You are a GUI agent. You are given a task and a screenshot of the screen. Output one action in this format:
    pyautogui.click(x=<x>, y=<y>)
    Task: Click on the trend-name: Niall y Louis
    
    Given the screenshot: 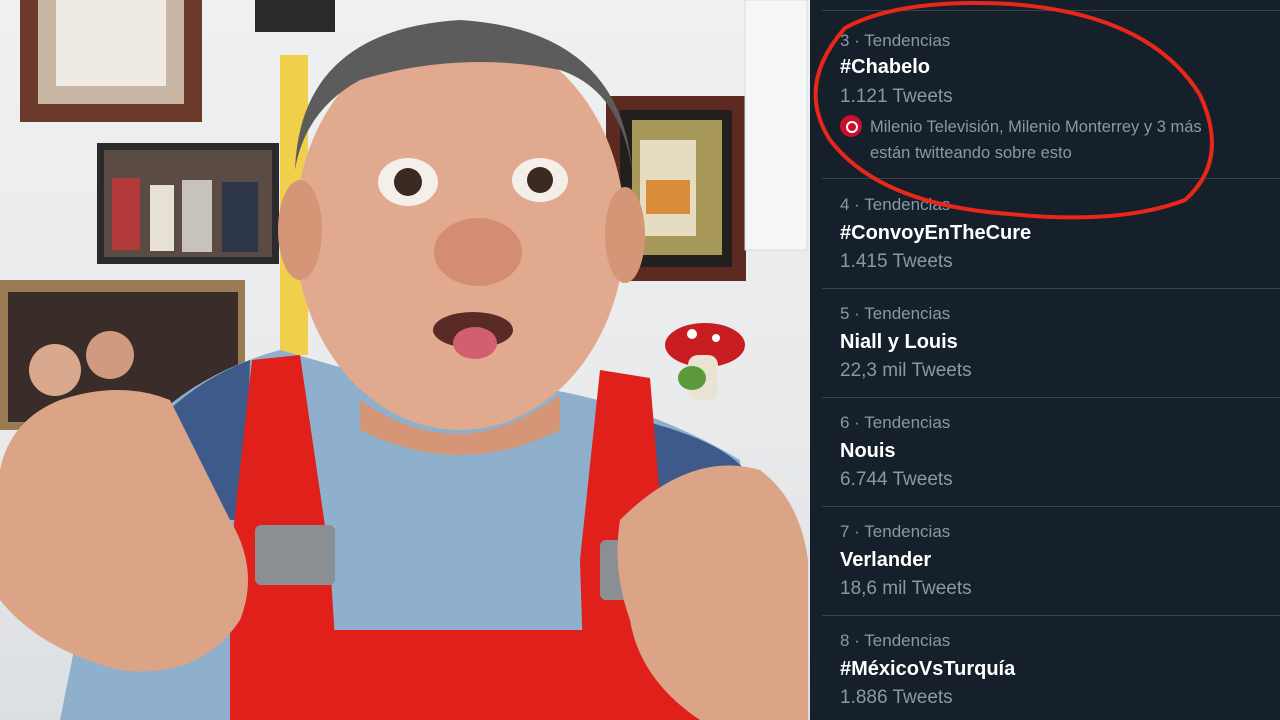 What is the action you would take?
    pyautogui.click(x=899, y=342)
    